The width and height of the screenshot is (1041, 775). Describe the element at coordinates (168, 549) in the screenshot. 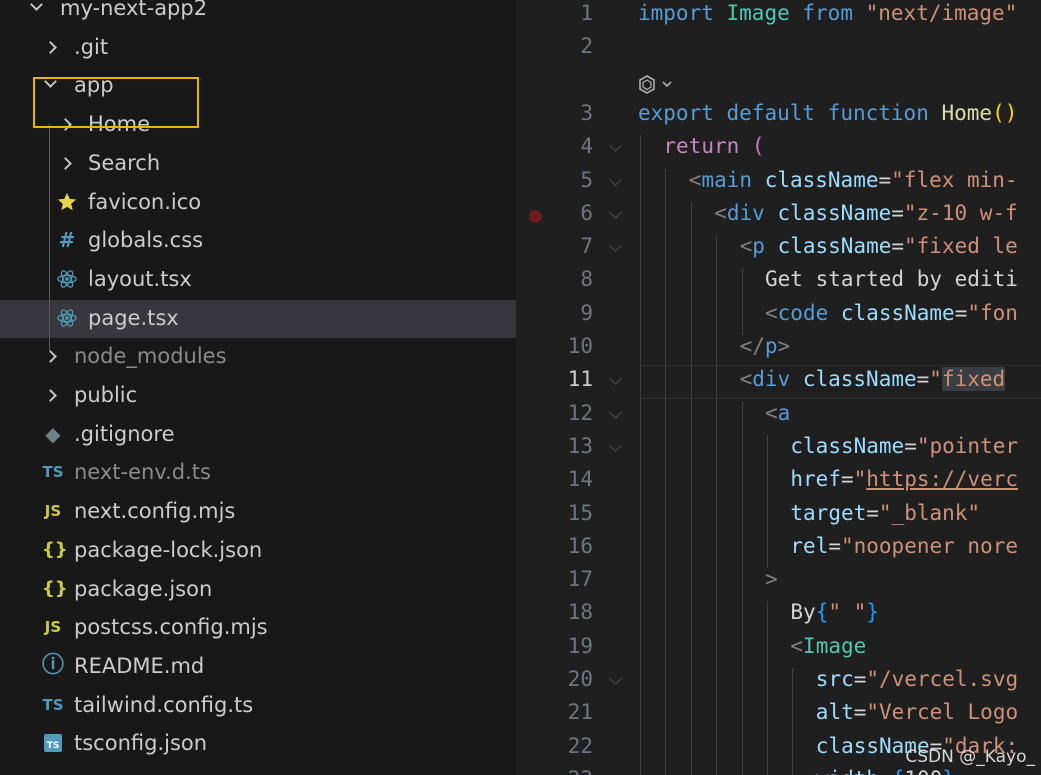

I see `explorer-item-label: package-lock.json` at that location.